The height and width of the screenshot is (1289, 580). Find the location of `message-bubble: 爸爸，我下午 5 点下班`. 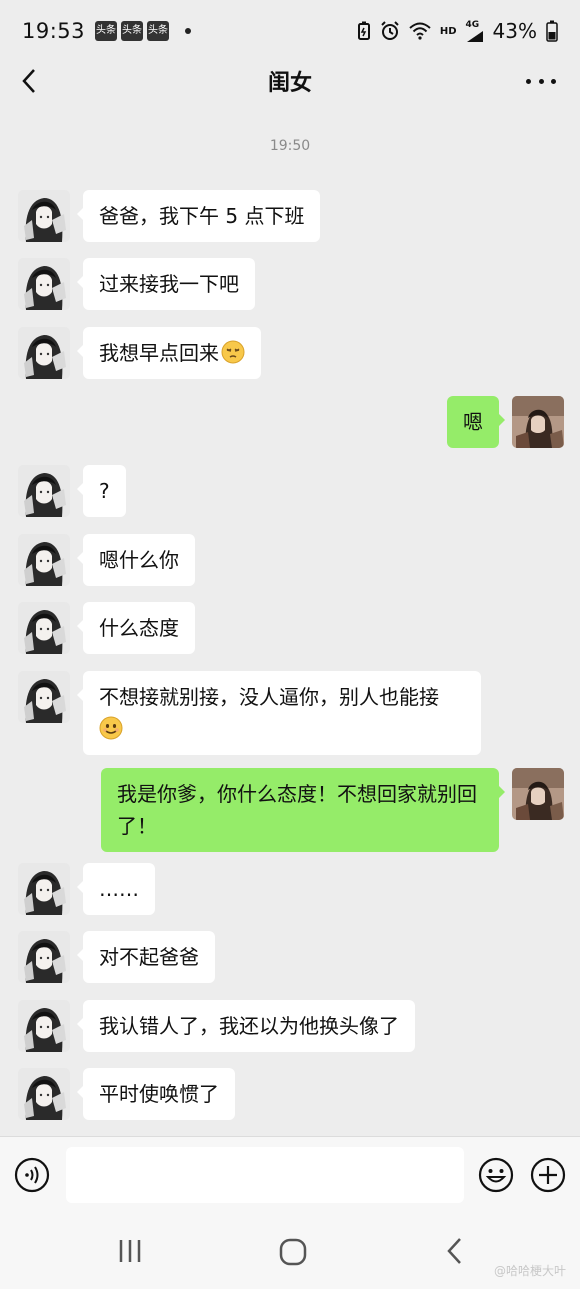

message-bubble: 爸爸，我下午 5 点下班 is located at coordinates (198, 216).